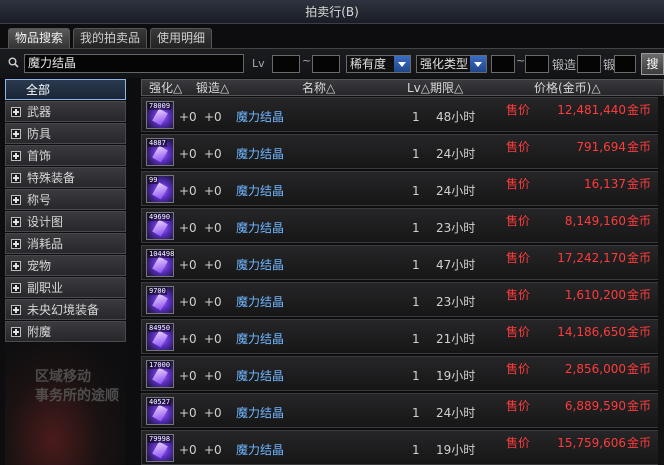  I want to click on magic-crystal-icon: 40527, so click(160, 411).